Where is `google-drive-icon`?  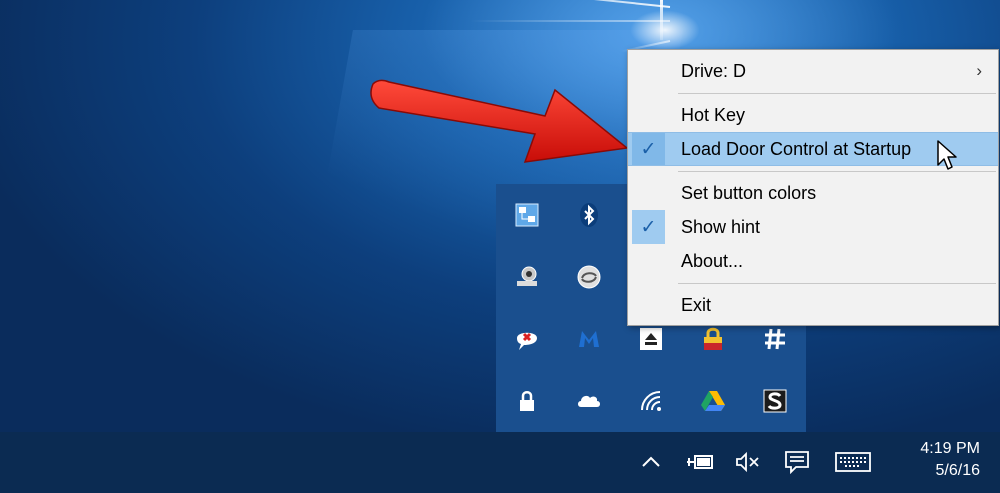 google-drive-icon is located at coordinates (713, 401).